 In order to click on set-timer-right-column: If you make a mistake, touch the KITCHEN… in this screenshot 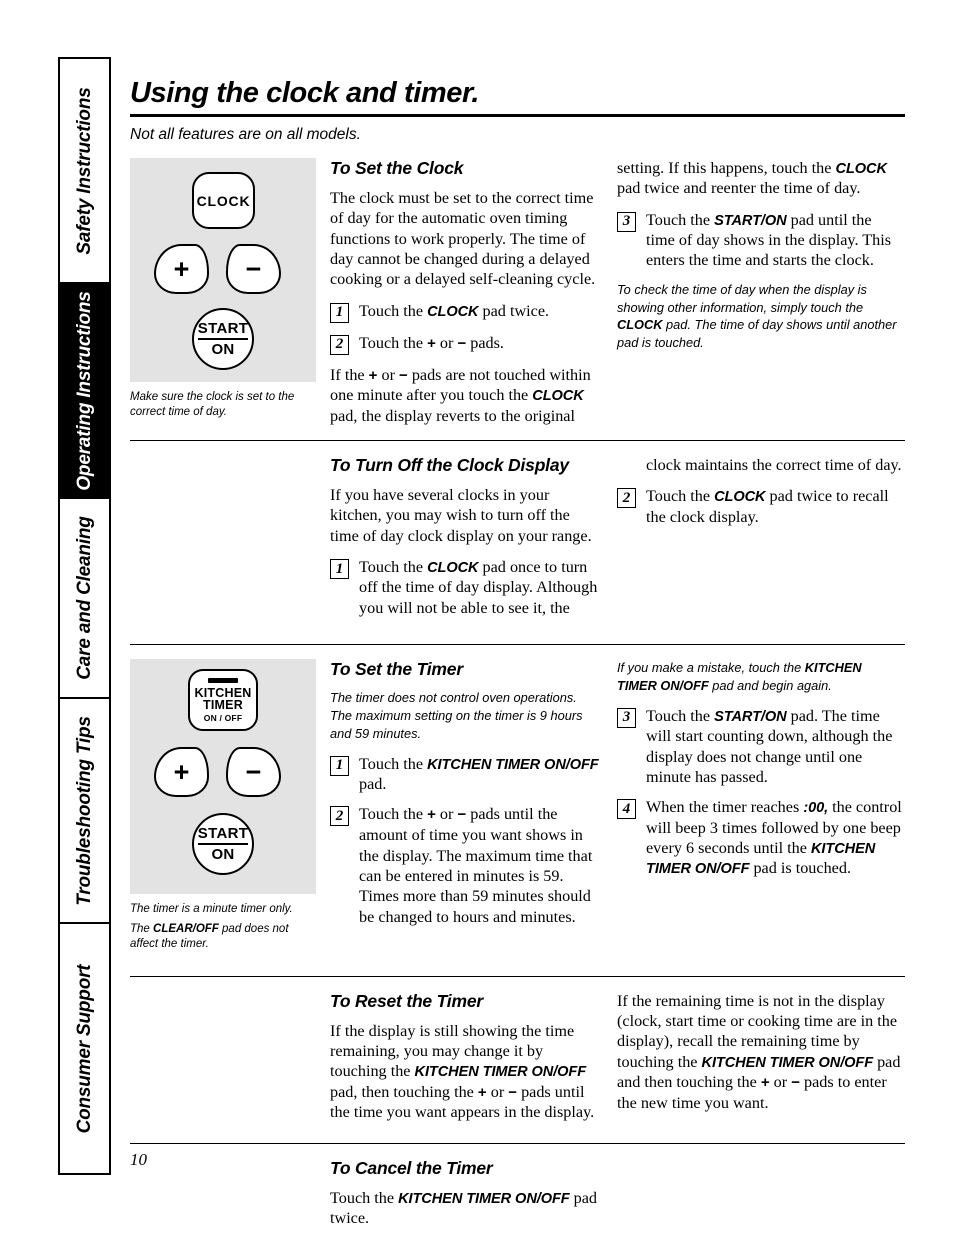, I will do `click(760, 808)`.